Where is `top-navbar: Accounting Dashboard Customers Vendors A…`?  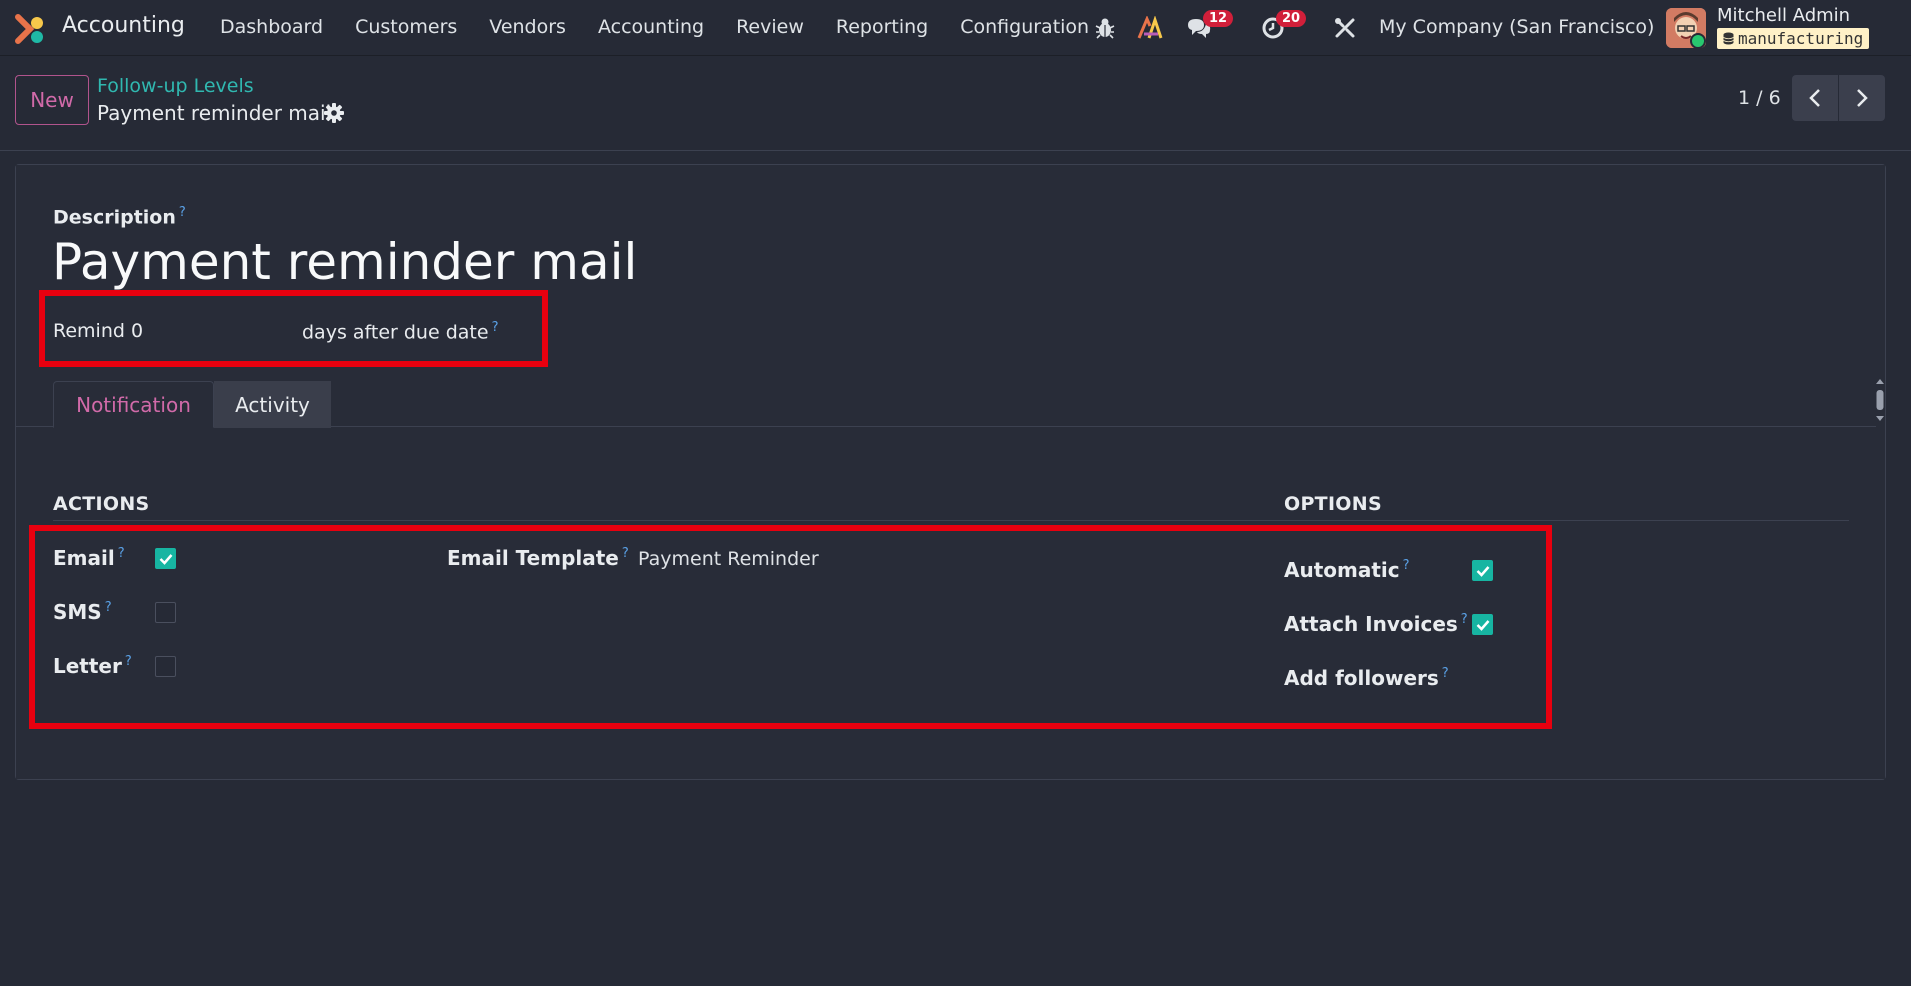 top-navbar: Accounting Dashboard Customers Vendors A… is located at coordinates (955, 28).